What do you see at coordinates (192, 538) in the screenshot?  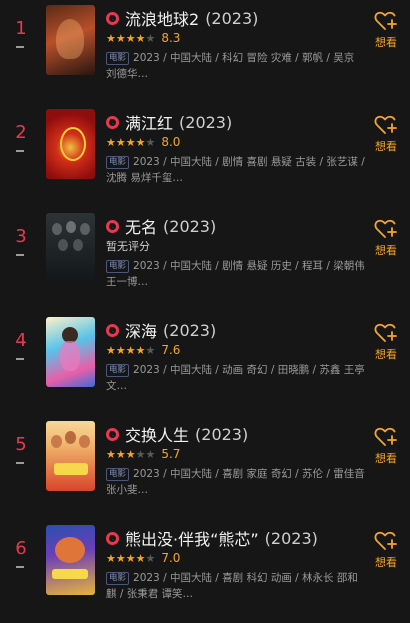 I see `movie-title: 熊出没·伴我“熊芯”` at bounding box center [192, 538].